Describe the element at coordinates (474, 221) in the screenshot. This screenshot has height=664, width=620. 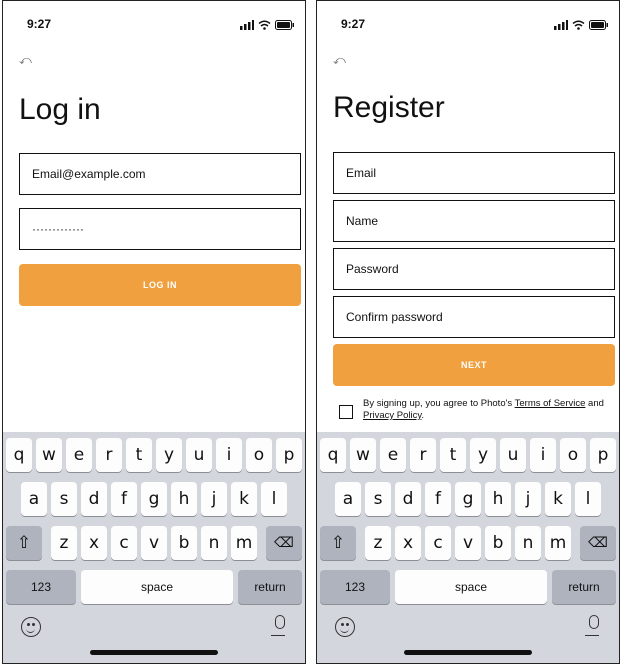
I see `name-field: Name` at that location.